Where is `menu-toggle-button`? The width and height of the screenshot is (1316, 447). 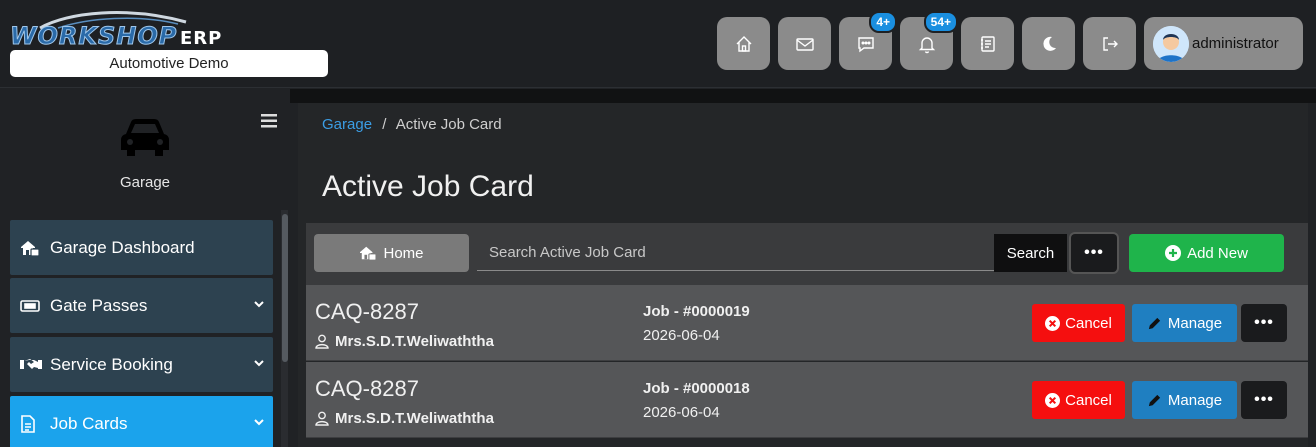
menu-toggle-button is located at coordinates (269, 123).